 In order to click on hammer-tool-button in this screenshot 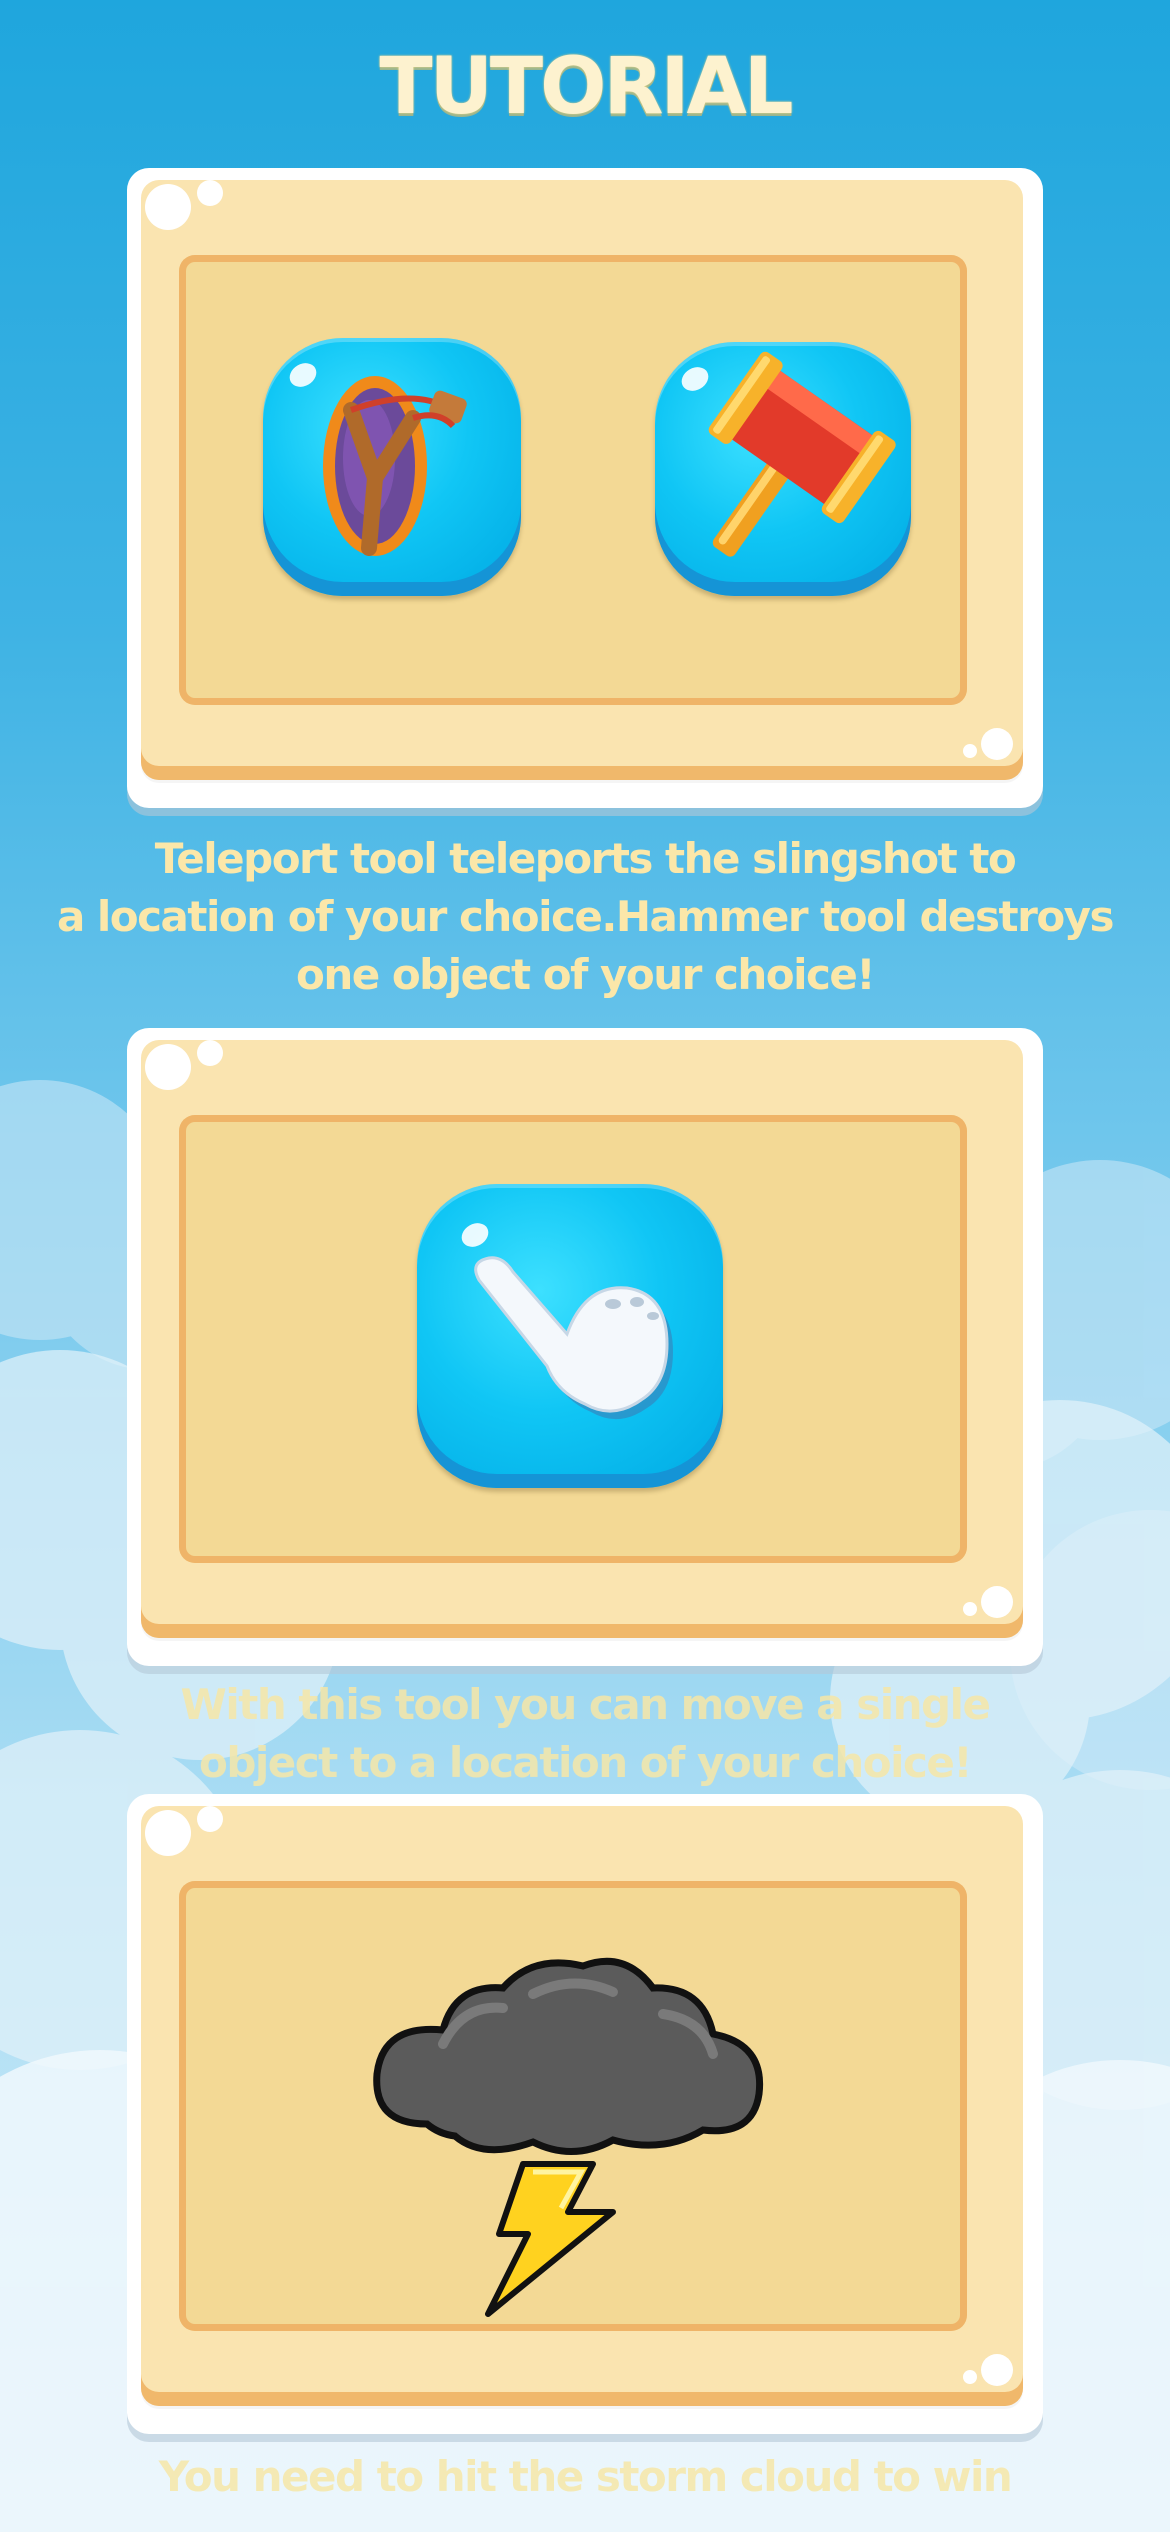, I will do `click(783, 469)`.